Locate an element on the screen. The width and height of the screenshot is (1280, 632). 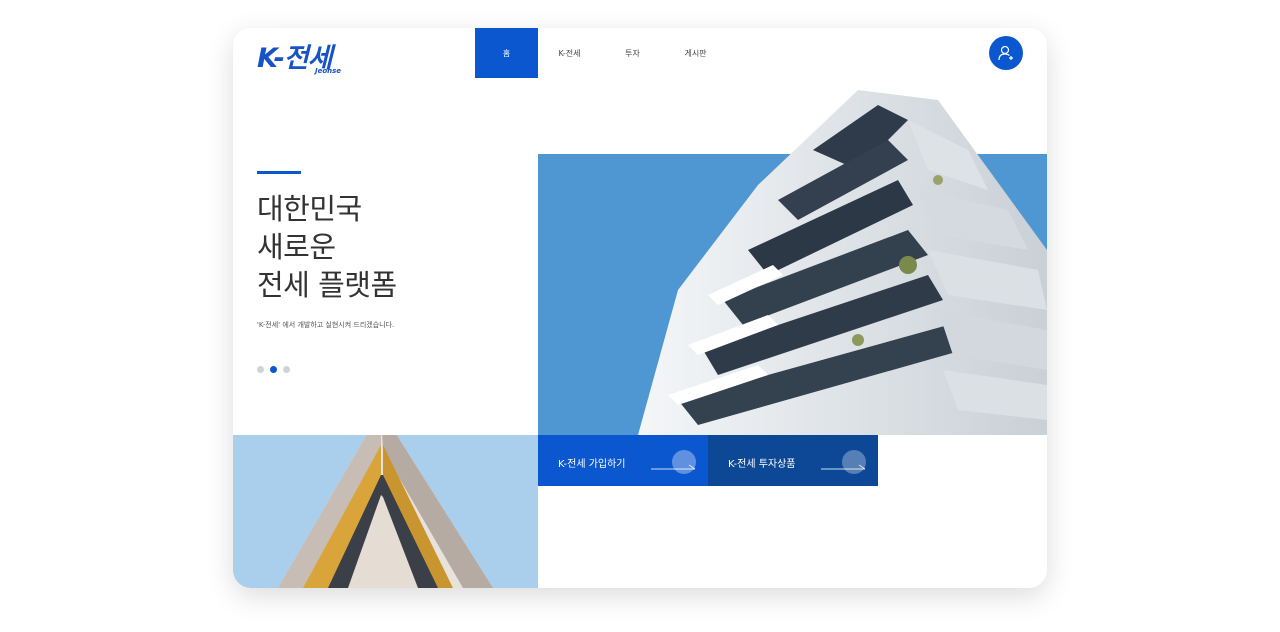
hero-headline-line-1: 대한민국 is located at coordinates (309, 209).